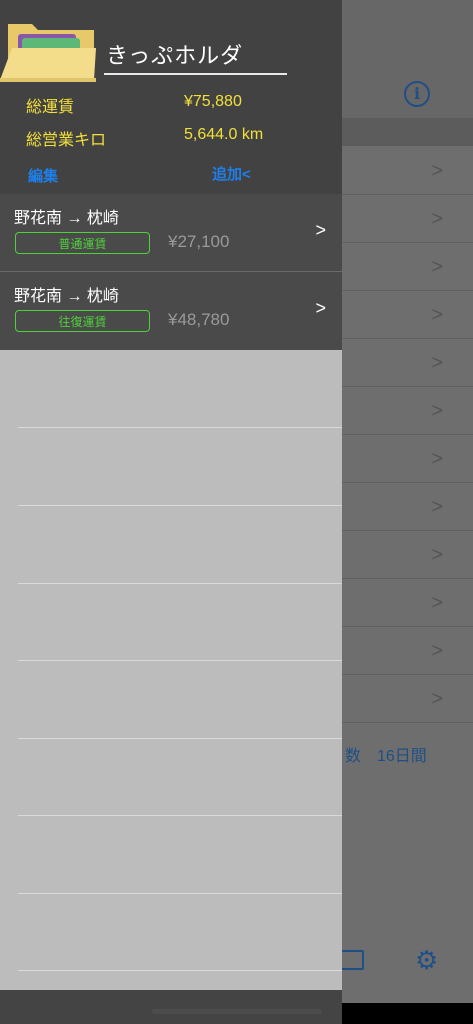  I want to click on title-underline, so click(195, 74).